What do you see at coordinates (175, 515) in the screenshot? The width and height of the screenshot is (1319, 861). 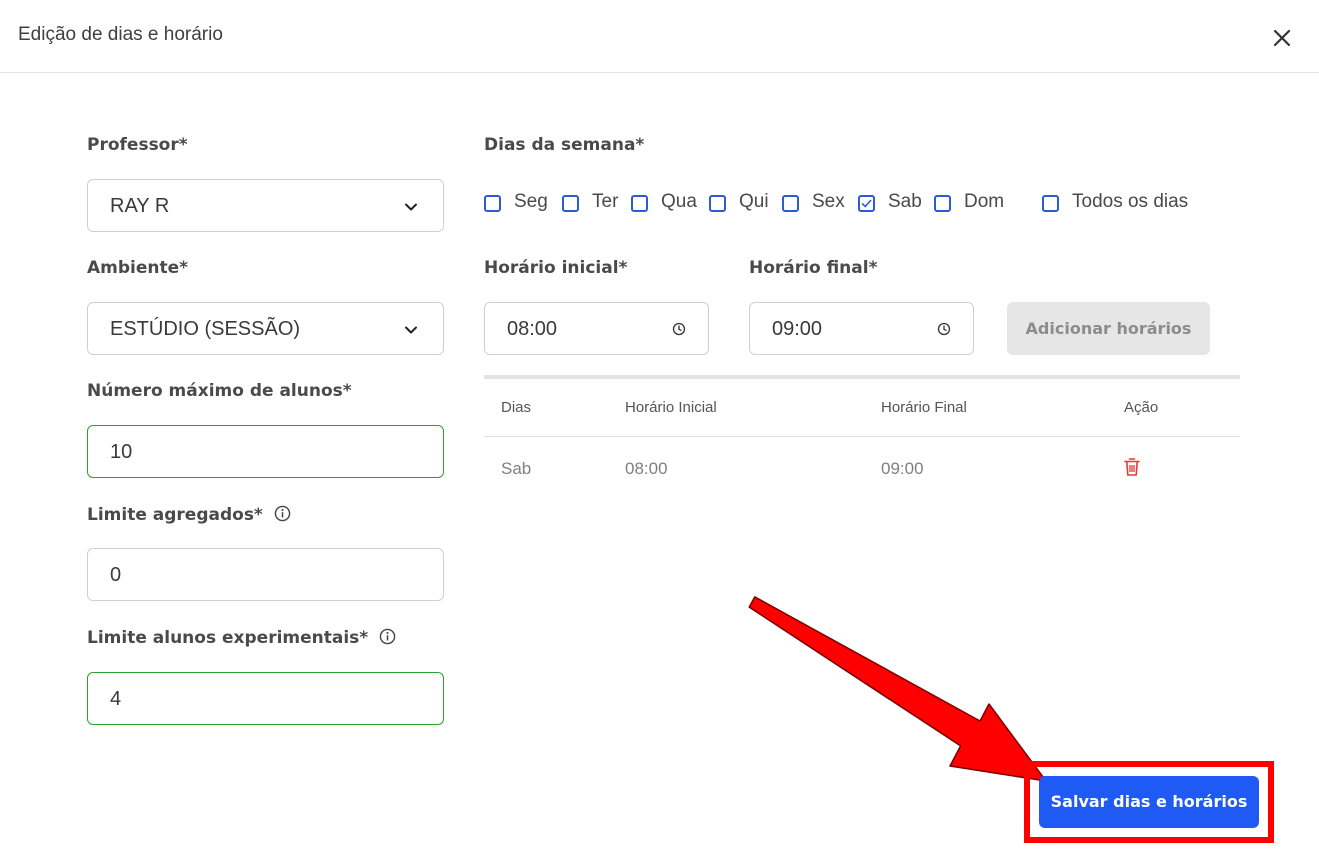 I see `limite-agregados-label-text: Limite agregados*` at bounding box center [175, 515].